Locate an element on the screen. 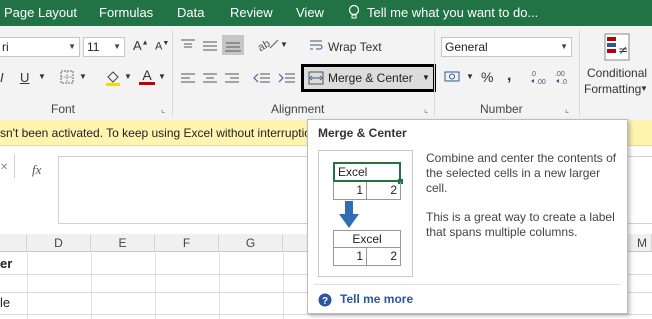 This screenshot has height=319, width=652. borders-icon is located at coordinates (67, 78).